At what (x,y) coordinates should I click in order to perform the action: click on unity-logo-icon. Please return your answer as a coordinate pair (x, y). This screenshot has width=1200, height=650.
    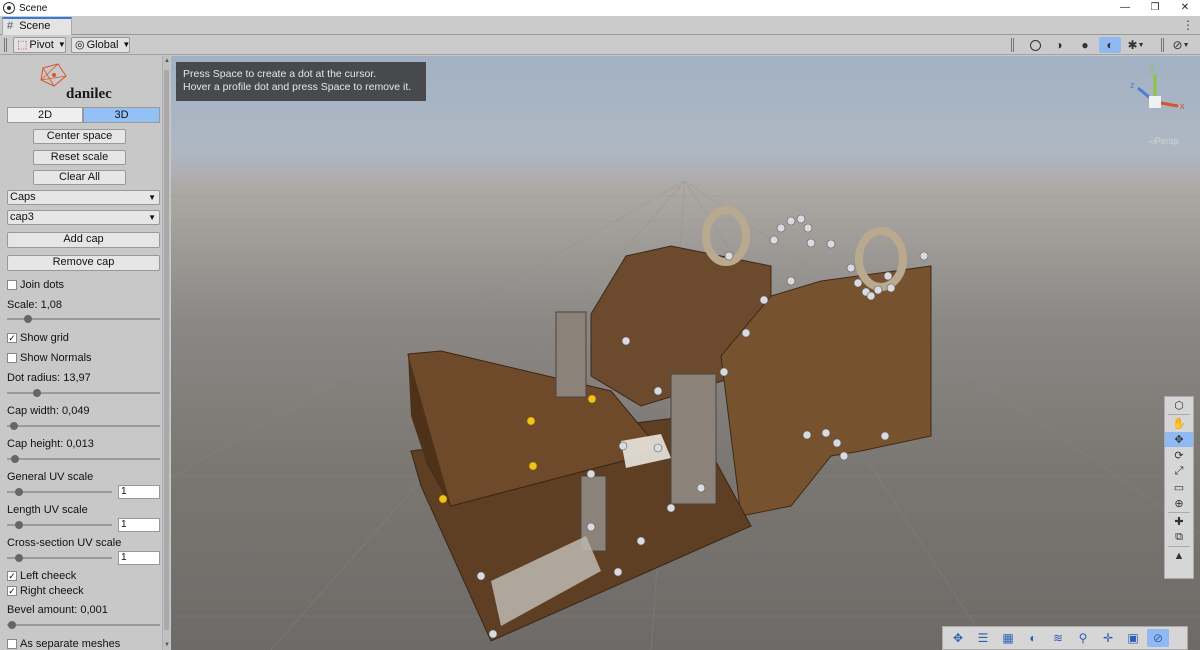
    Looking at the image, I should click on (9, 8).